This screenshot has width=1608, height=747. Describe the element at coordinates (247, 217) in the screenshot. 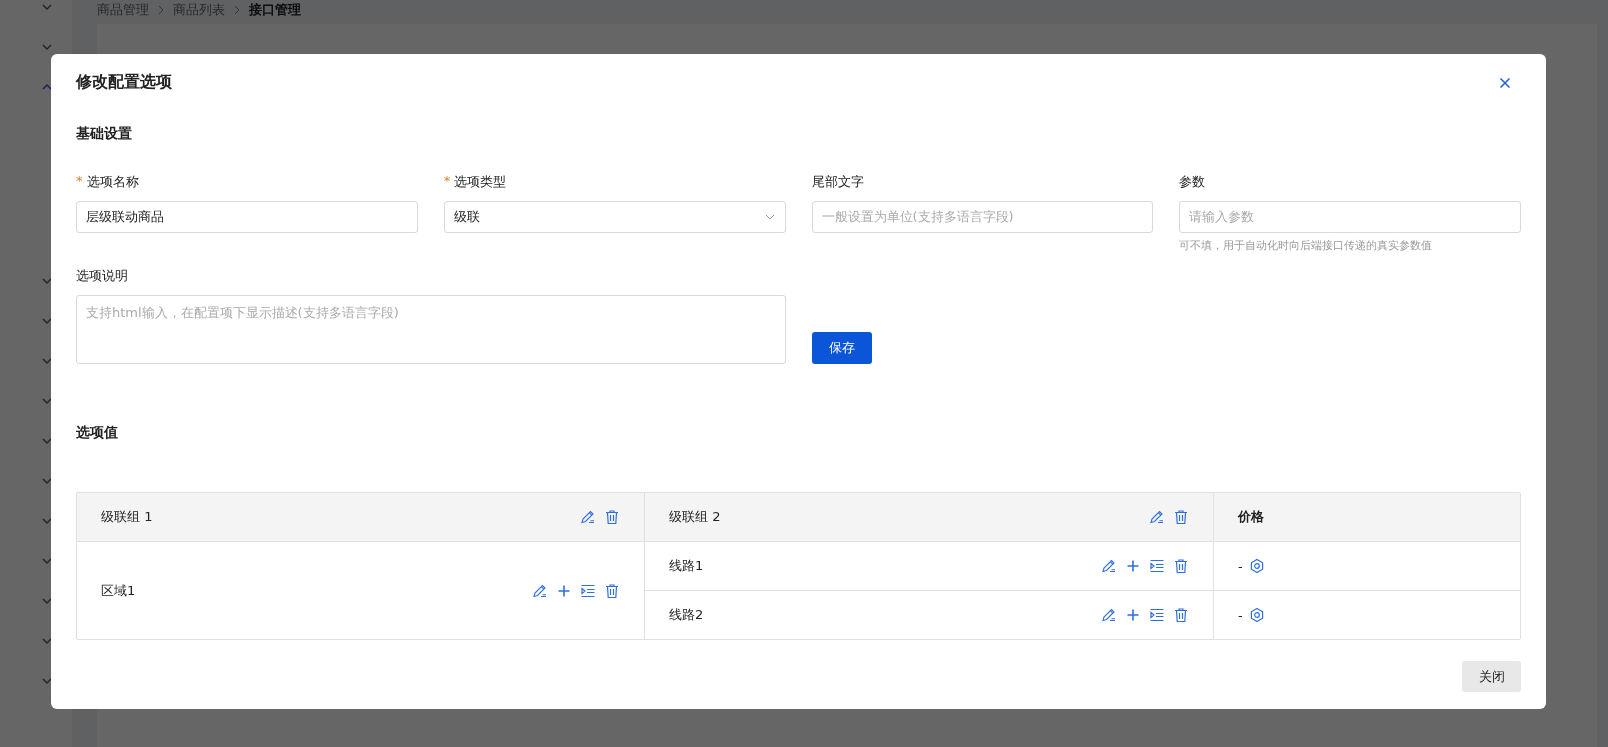

I see `input-field: 层级联动商品` at that location.